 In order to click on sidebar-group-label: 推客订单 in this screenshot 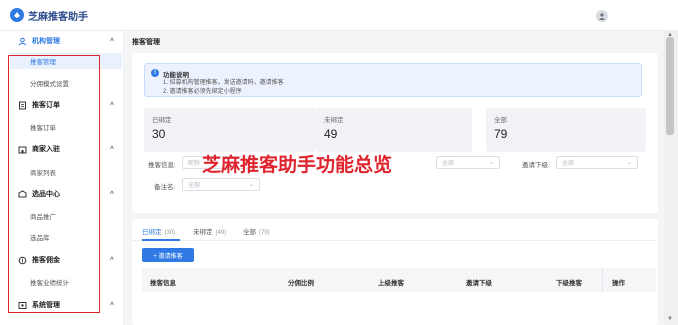, I will do `click(46, 105)`.